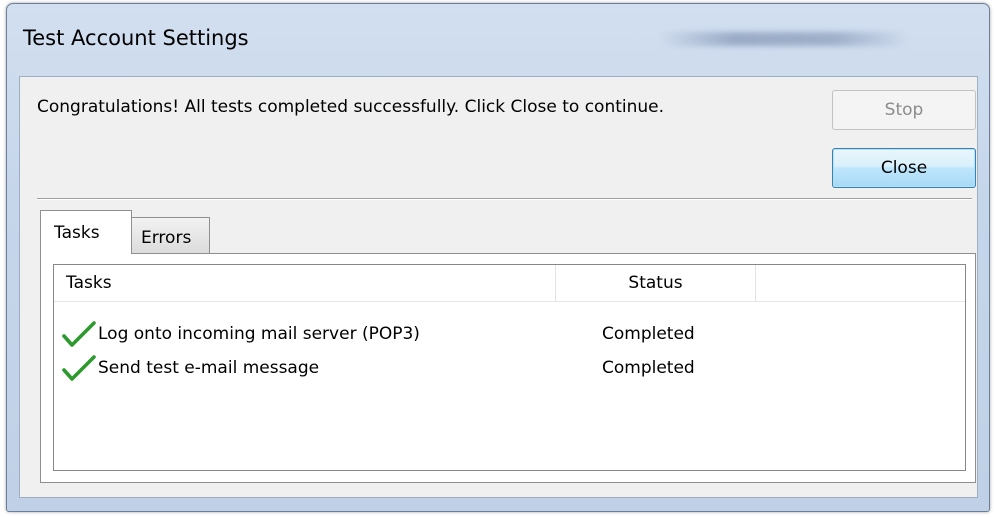 This screenshot has width=995, height=517. I want to click on task-name: Send test e-mail message, so click(209, 368).